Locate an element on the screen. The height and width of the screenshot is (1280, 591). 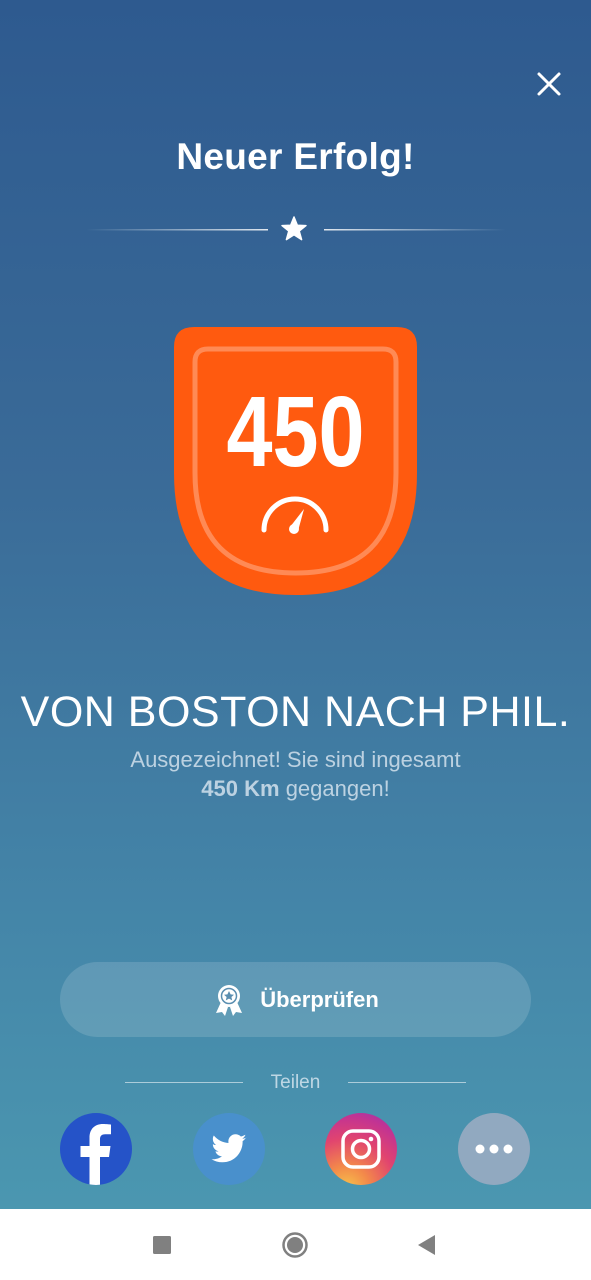
recent-apps-icon is located at coordinates (162, 1245).